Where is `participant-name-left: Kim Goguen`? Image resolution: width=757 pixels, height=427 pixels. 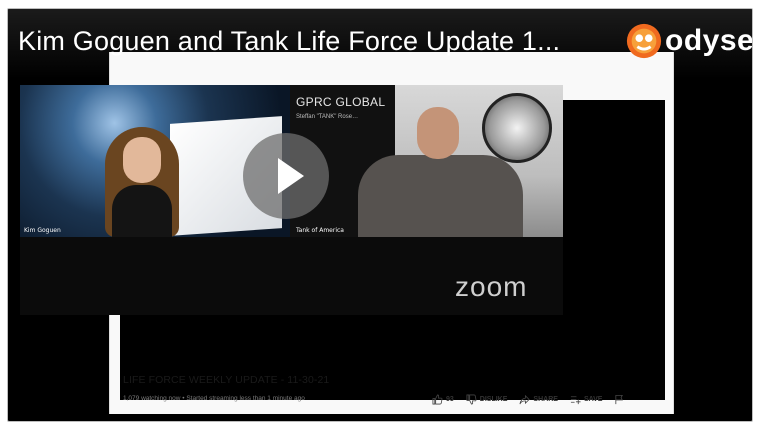 participant-name-left: Kim Goguen is located at coordinates (42, 230).